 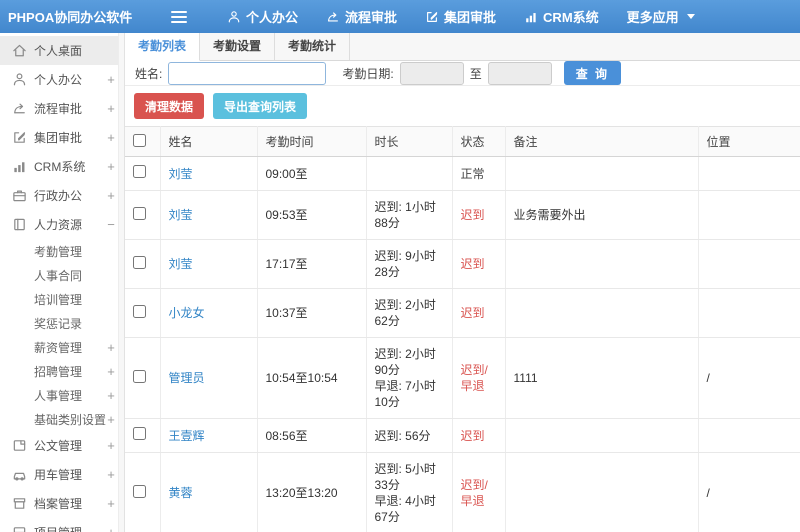 What do you see at coordinates (62, 503) in the screenshot?
I see `sidebar-item-10: 档案管理 +` at bounding box center [62, 503].